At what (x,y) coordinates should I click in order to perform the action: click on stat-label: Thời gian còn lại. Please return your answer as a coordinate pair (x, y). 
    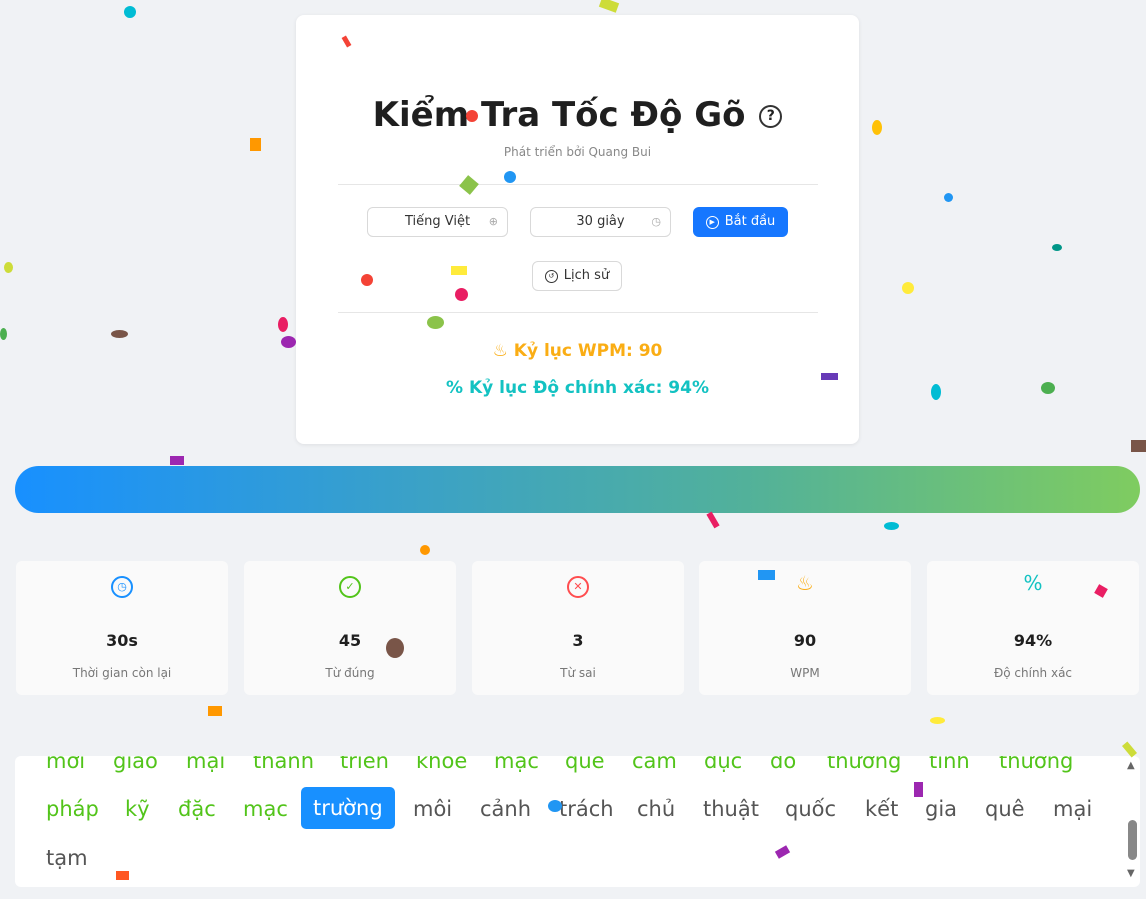
    Looking at the image, I should click on (122, 673).